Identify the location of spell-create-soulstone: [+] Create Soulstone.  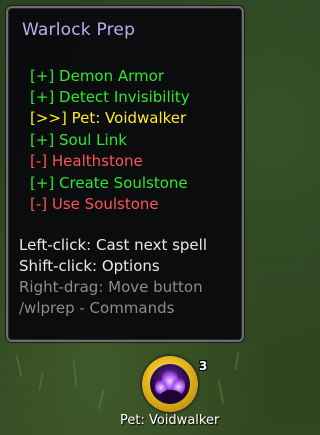
(109, 183).